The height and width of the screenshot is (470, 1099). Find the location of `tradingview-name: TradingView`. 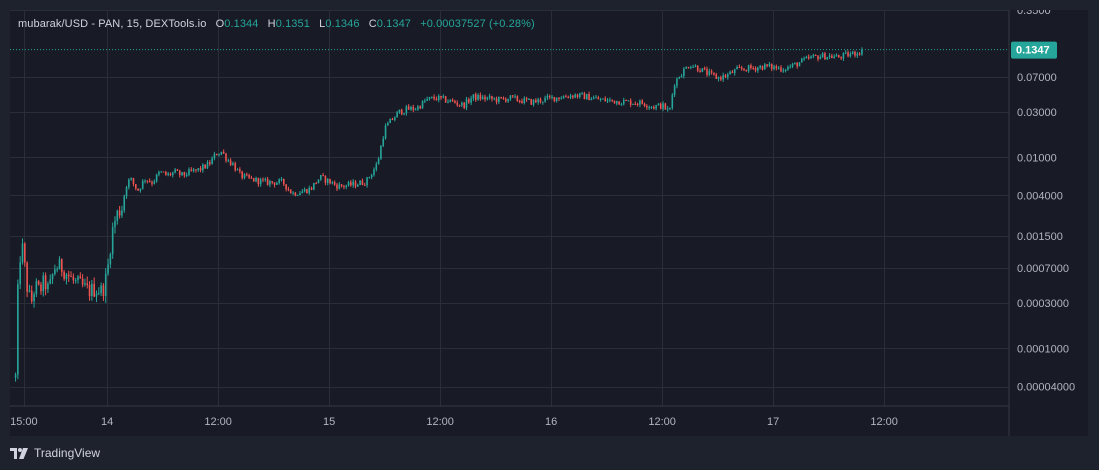

tradingview-name: TradingView is located at coordinates (67, 453).